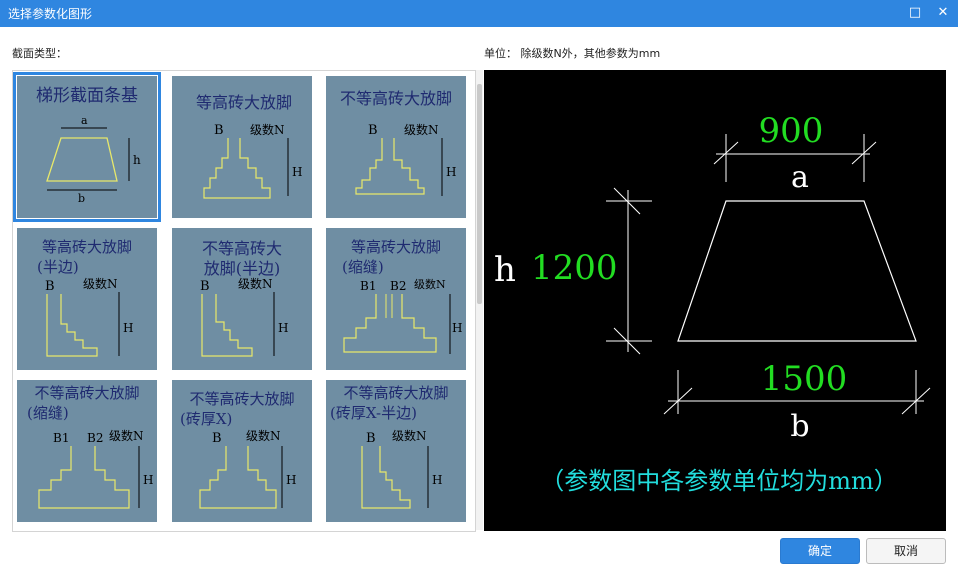  What do you see at coordinates (943, 13) in the screenshot?
I see `close-icon: ✕` at bounding box center [943, 13].